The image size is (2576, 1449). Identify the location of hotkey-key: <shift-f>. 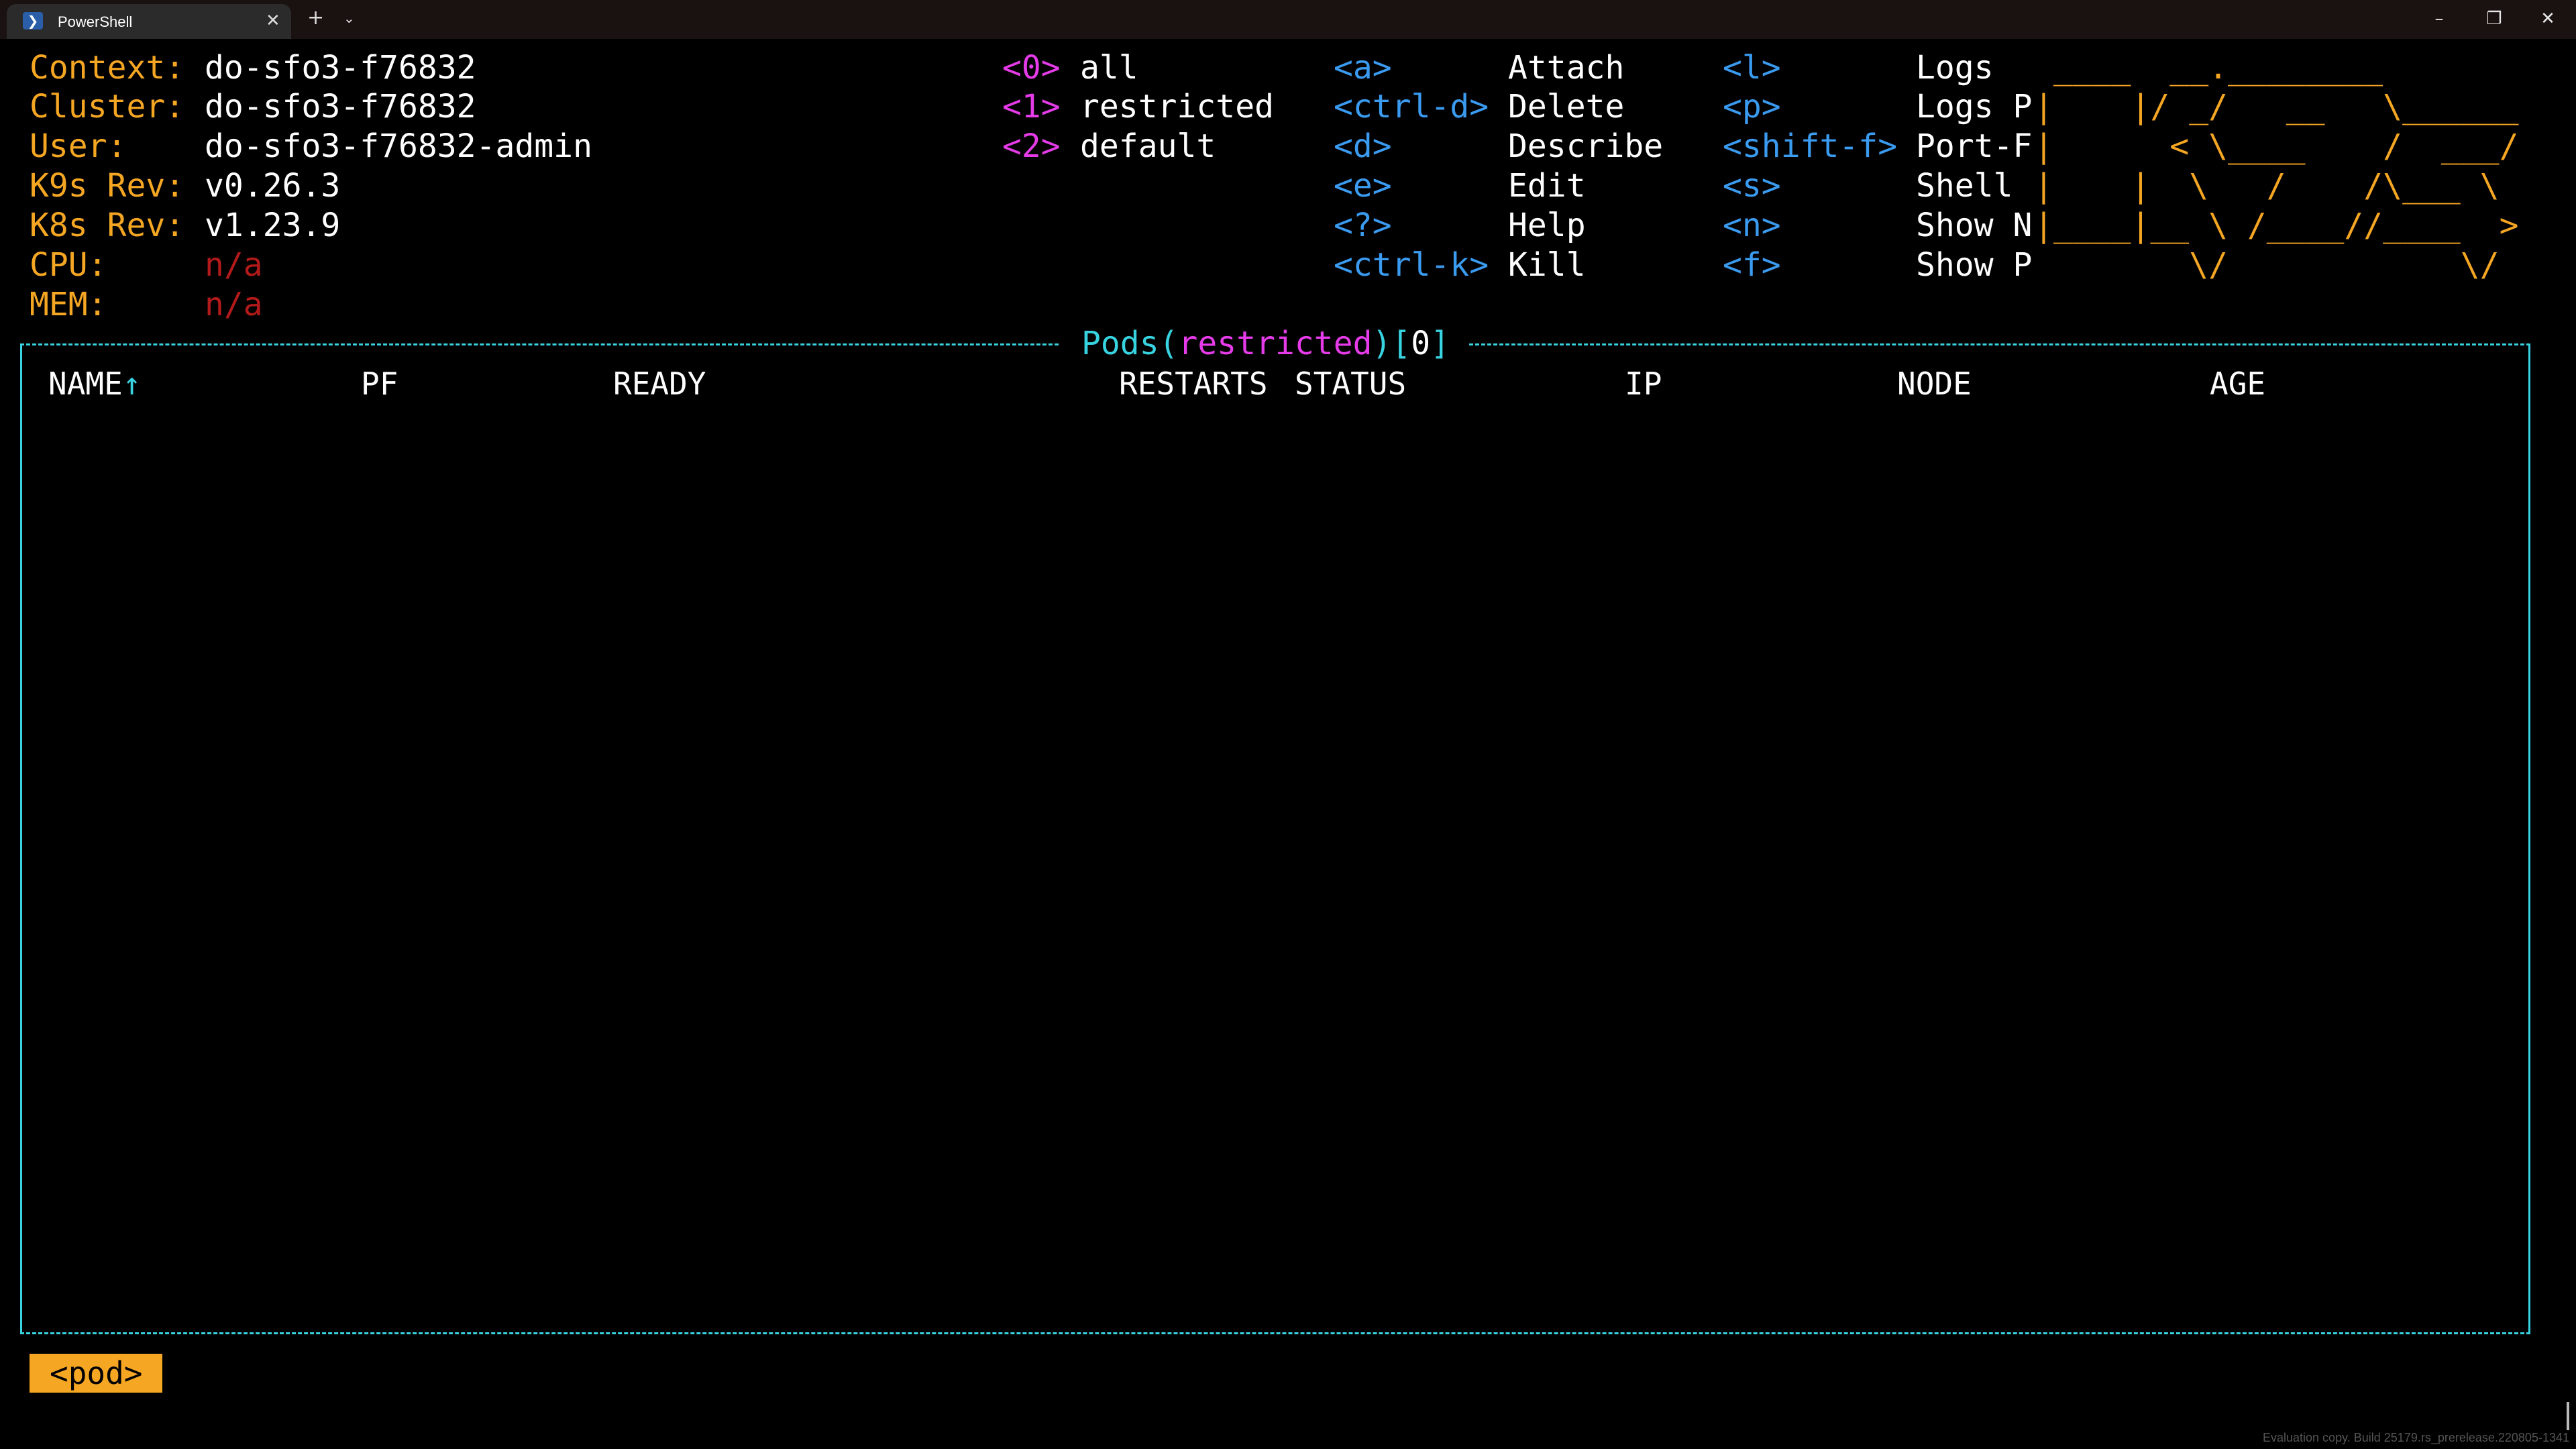
(1810, 146).